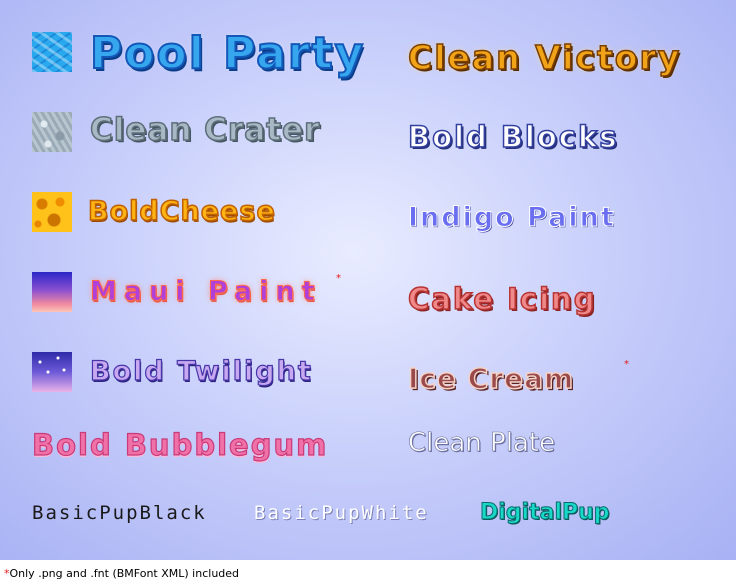 The image size is (736, 586). Describe the element at coordinates (512, 218) in the screenshot. I see `font-sample-indigo-paint: Indigo Paint` at that location.